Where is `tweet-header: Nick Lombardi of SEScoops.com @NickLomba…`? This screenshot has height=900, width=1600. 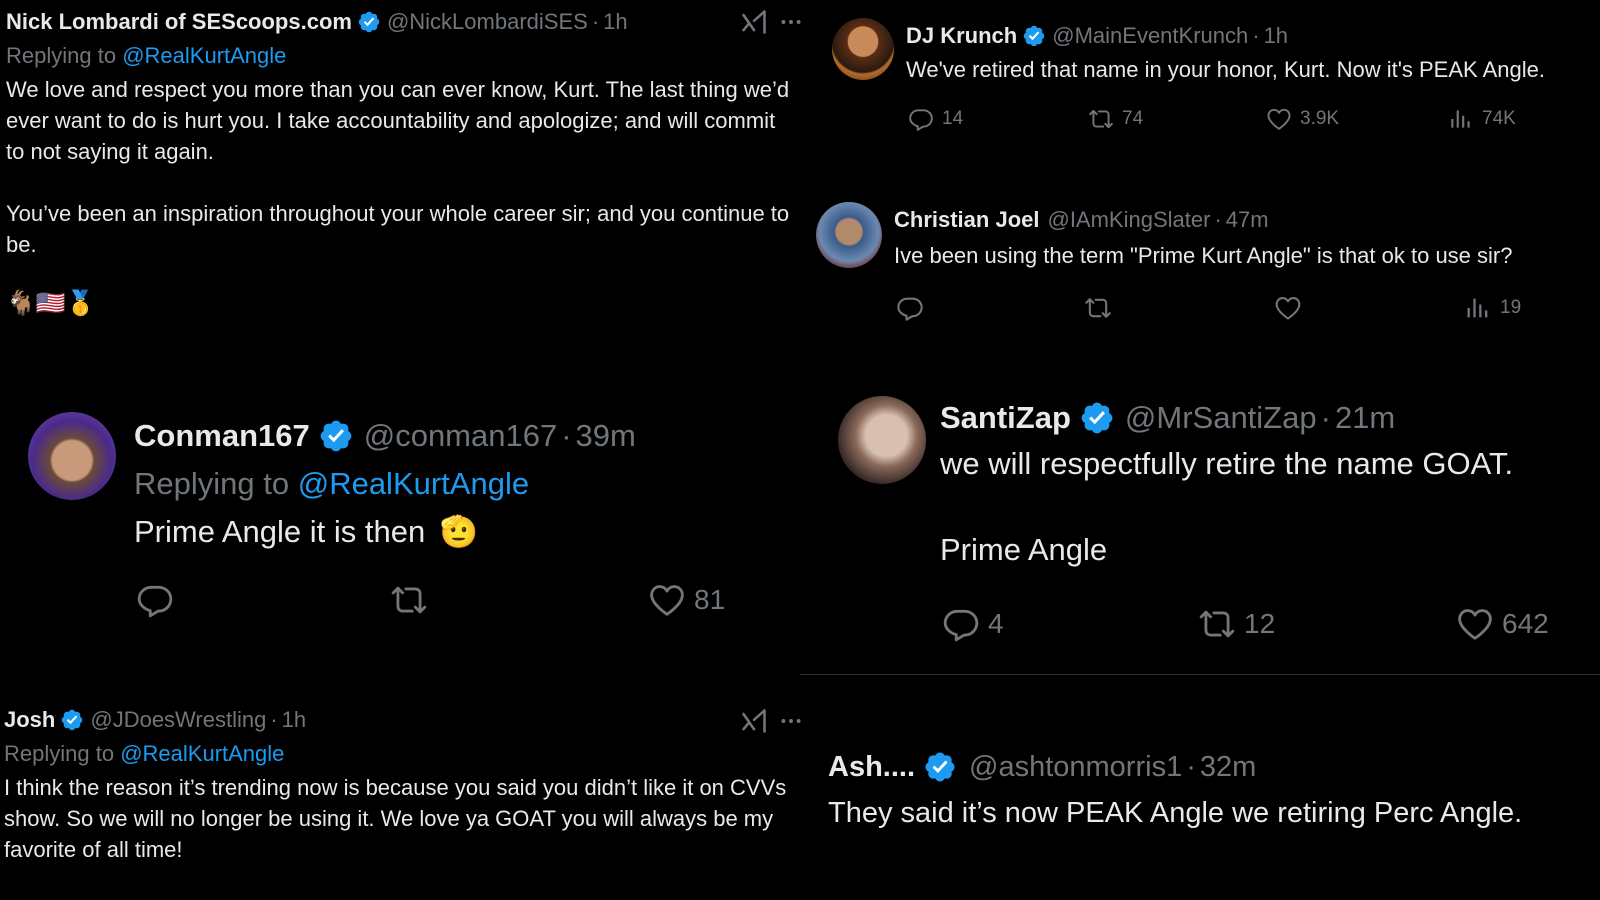
tweet-header: Nick Lombardi of SEScoops.com @NickLomba… is located at coordinates (406, 21).